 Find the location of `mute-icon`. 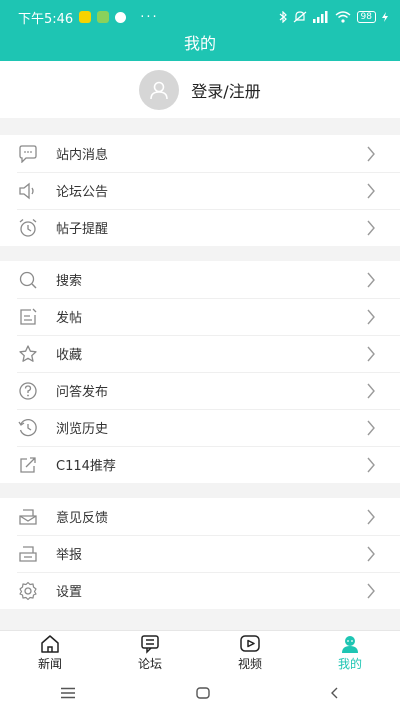

mute-icon is located at coordinates (299, 17).